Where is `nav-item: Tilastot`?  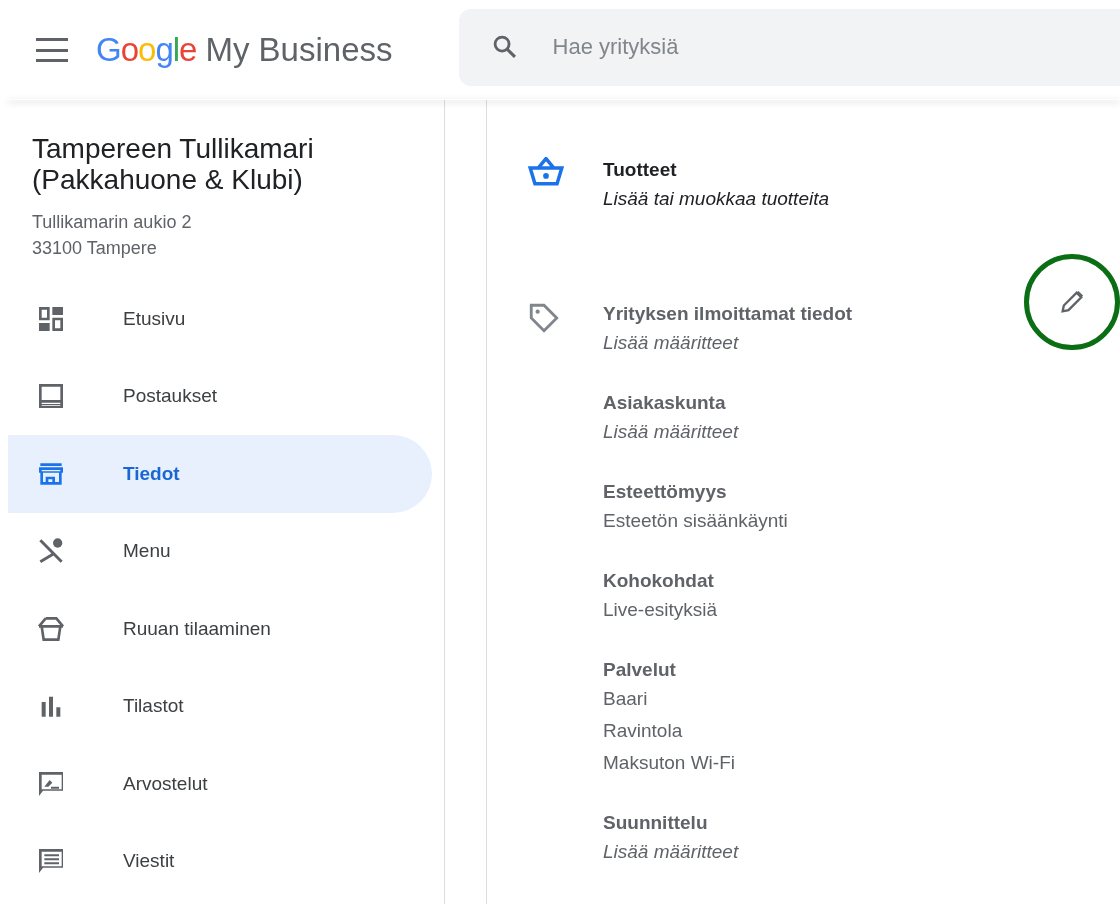
nav-item: Tilastot is located at coordinates (220, 706).